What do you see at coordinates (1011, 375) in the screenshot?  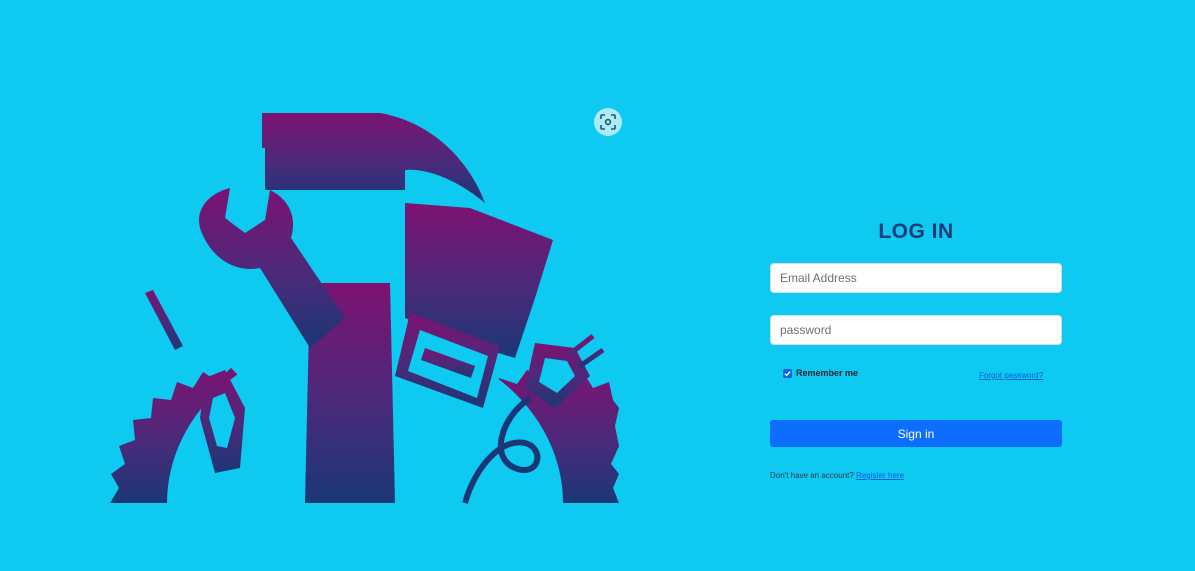 I see `forgot-password-link: Forgot password?` at bounding box center [1011, 375].